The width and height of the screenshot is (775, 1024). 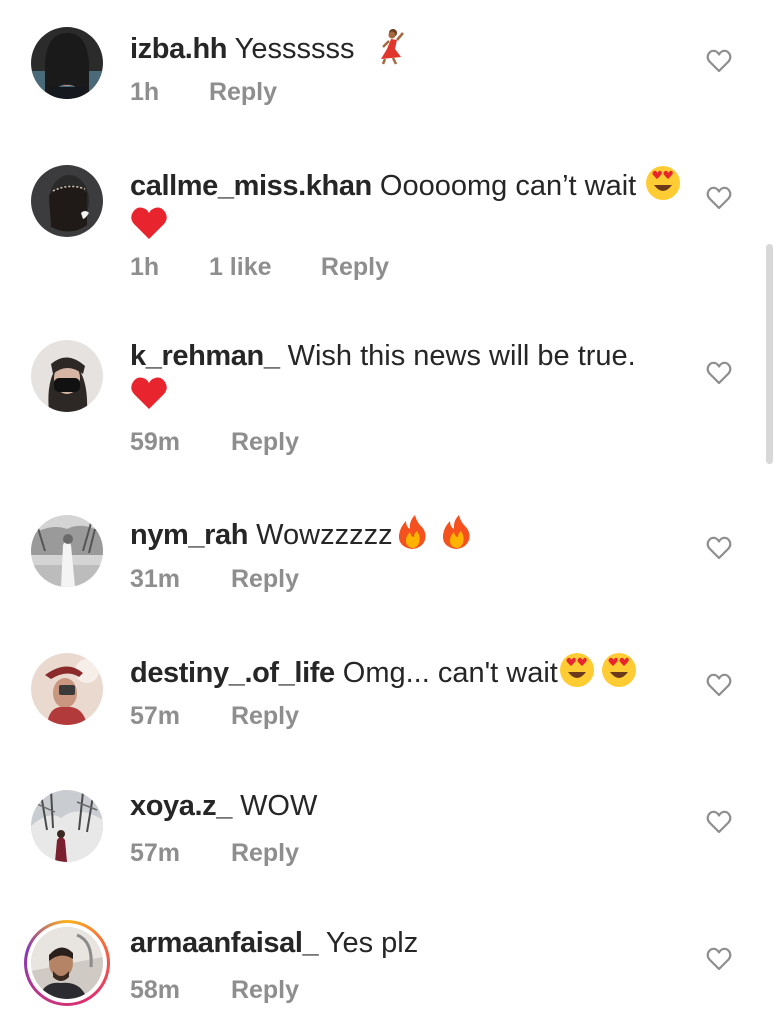 I want to click on comment-text: armaanfaisal_ Yes plz, so click(x=407, y=943).